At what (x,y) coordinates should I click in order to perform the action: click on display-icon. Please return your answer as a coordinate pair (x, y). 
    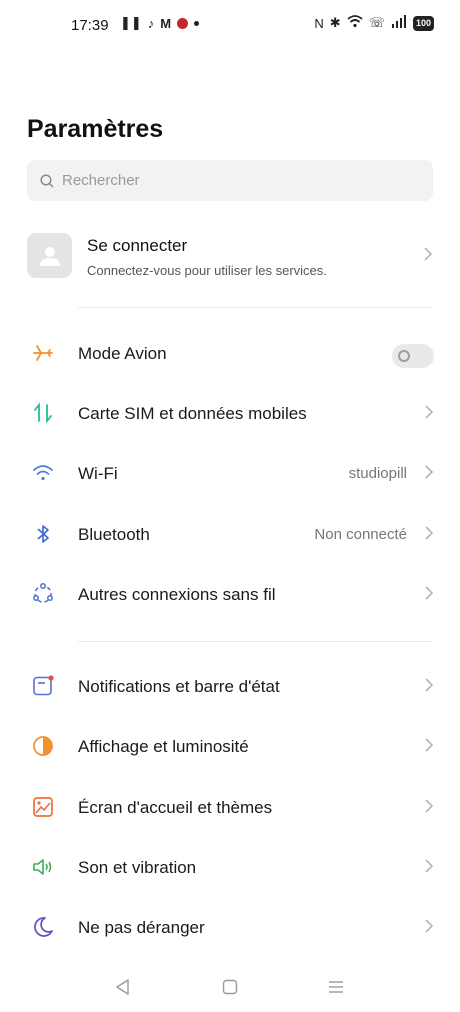
    Looking at the image, I should click on (43, 746).